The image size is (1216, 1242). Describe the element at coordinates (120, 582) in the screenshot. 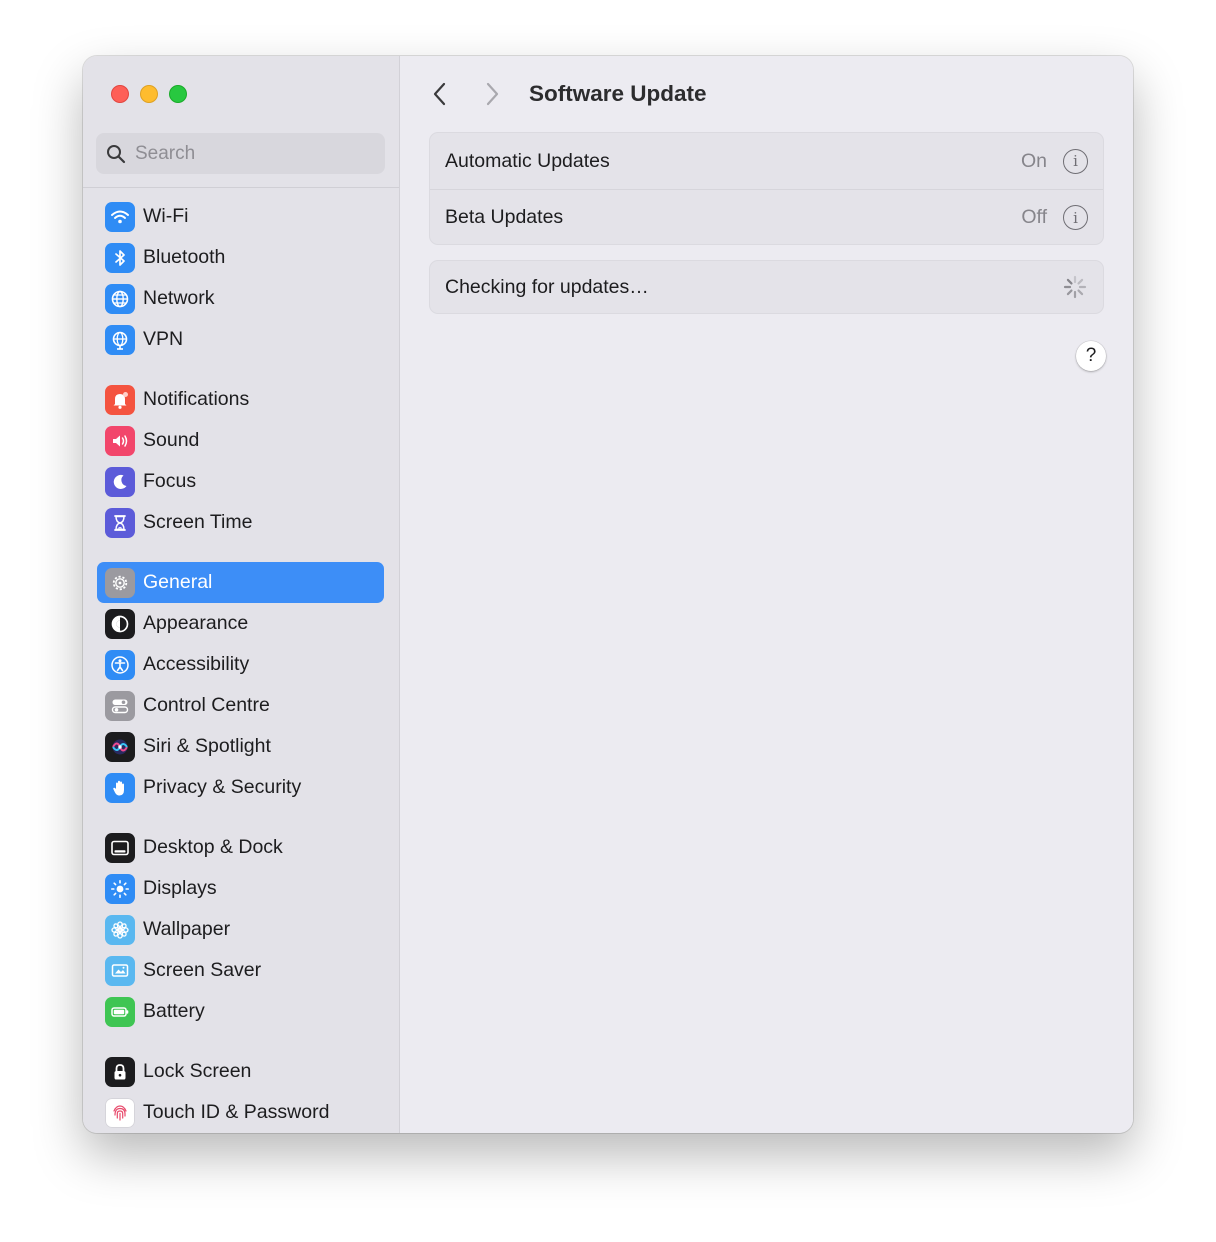

I see `gear-icon` at that location.